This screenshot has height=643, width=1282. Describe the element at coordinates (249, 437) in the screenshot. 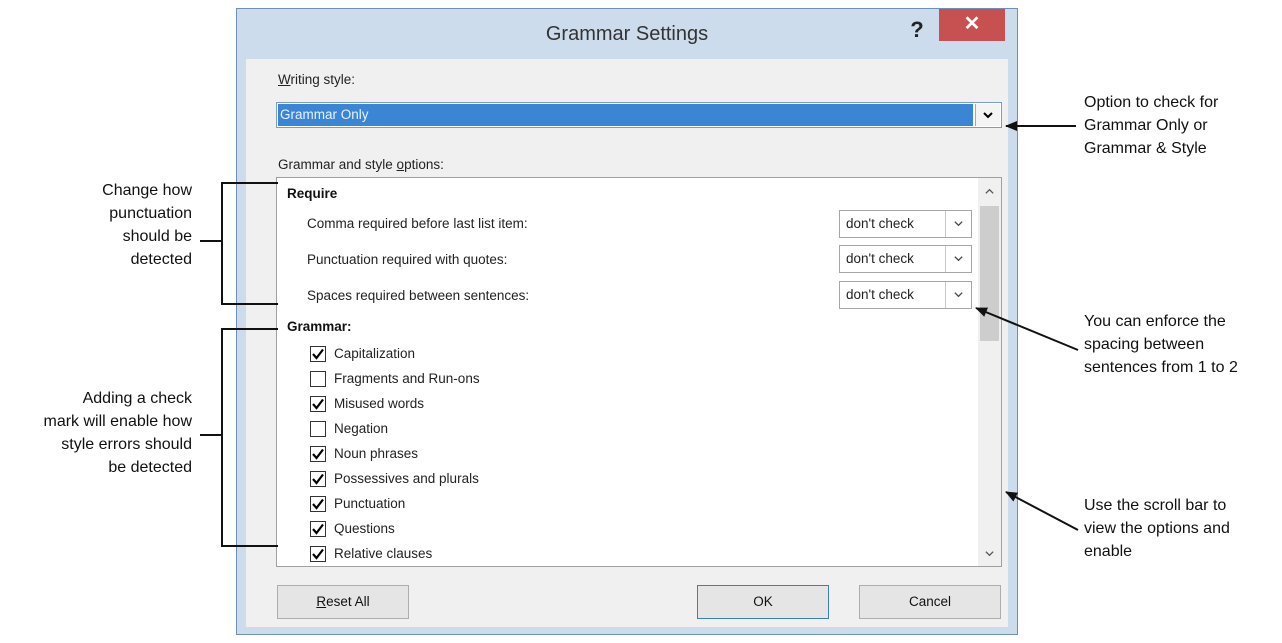

I see `bracket-check-mark` at that location.